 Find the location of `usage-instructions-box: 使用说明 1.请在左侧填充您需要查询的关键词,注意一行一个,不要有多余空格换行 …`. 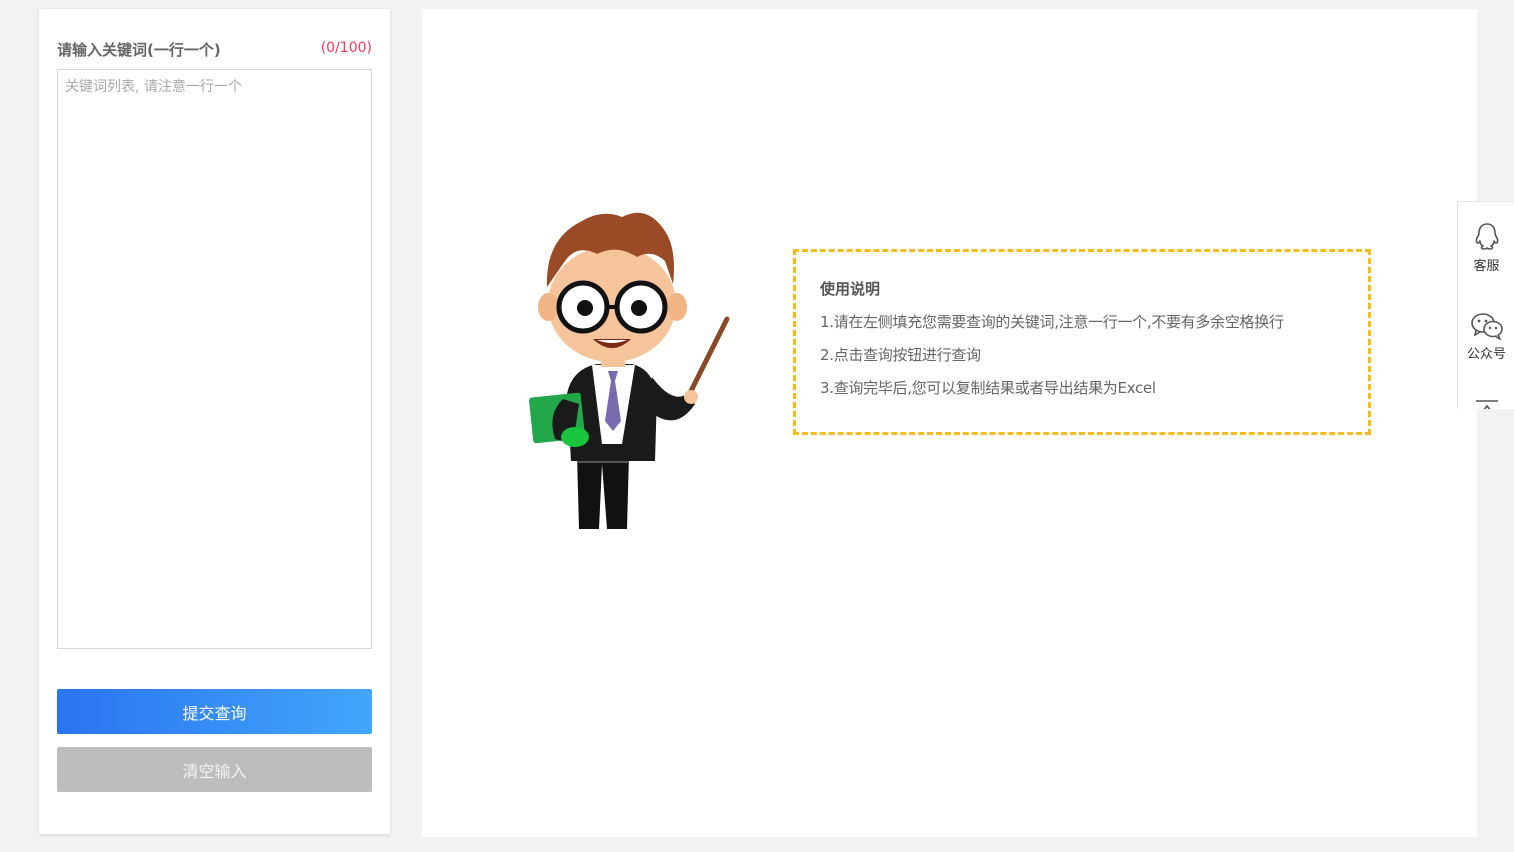

usage-instructions-box: 使用说明 1.请在左侧填充您需要查询的关键词,注意一行一个,不要有多余空格换行 … is located at coordinates (1082, 342).